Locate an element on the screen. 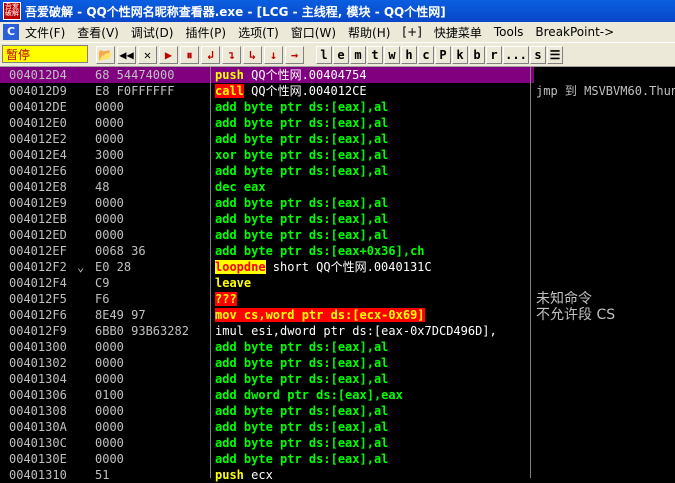  view-button-s: s is located at coordinates (538, 55).